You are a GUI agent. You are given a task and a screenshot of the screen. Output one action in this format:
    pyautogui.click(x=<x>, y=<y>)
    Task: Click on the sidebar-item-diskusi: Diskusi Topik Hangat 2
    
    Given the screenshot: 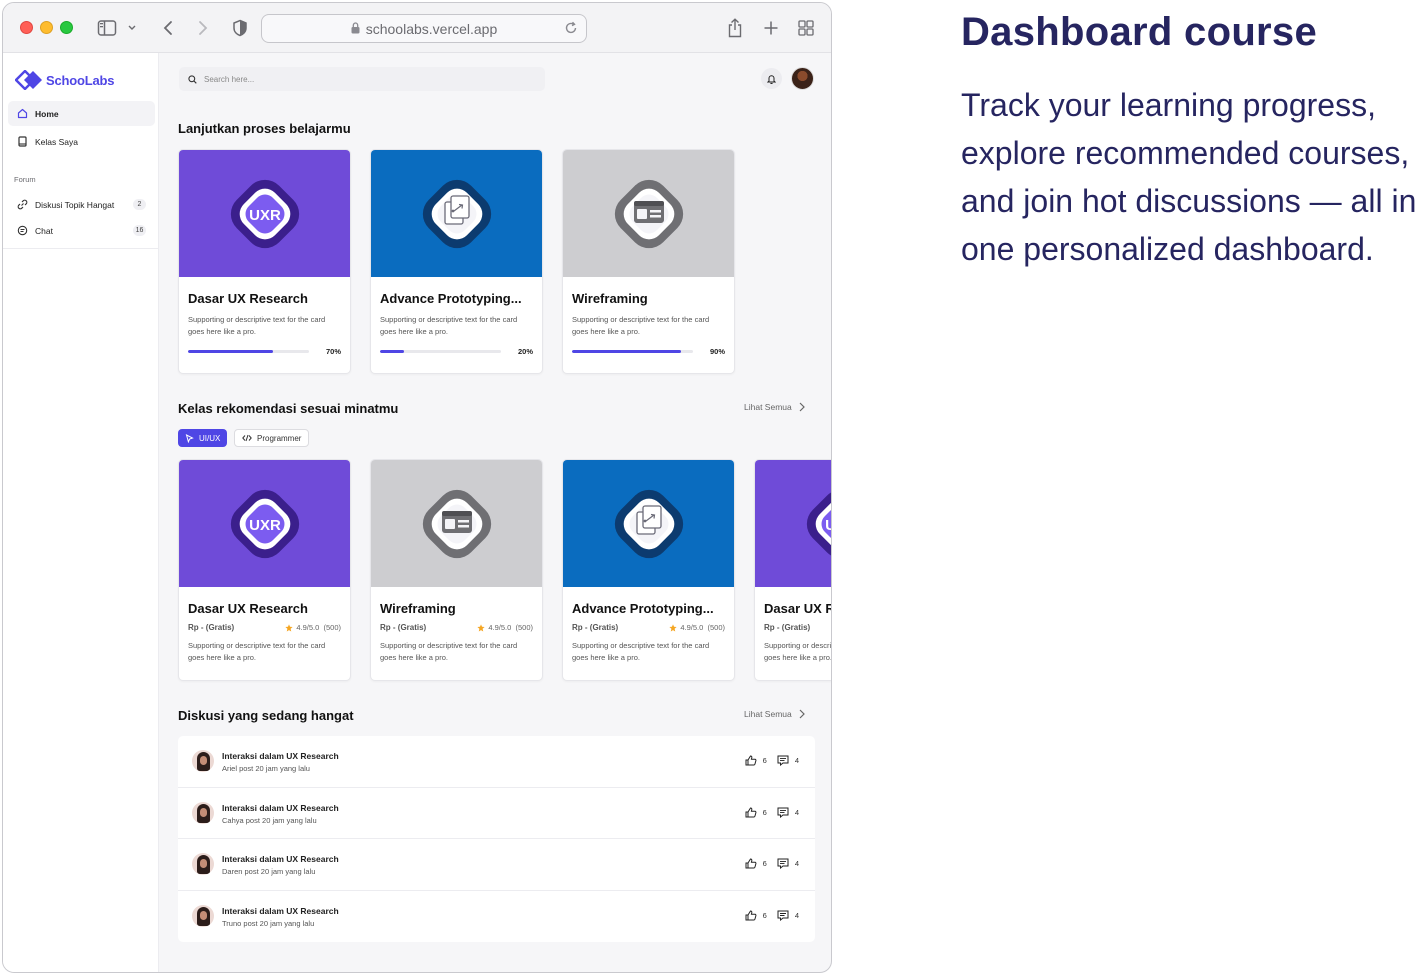 What is the action you would take?
    pyautogui.click(x=81, y=204)
    